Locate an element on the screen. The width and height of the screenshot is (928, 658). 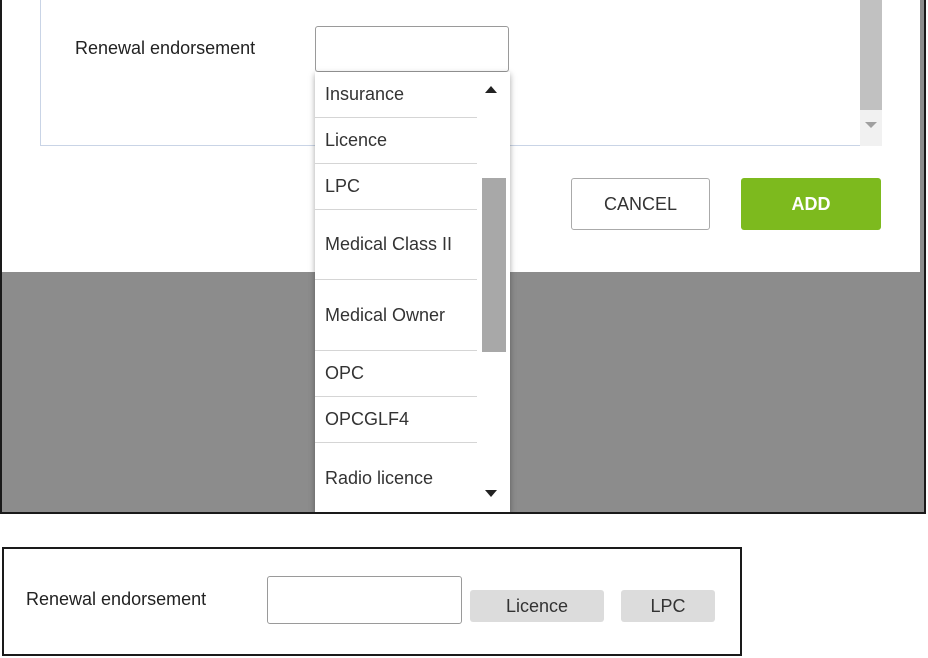
dropdown-option-insurance: Insurance is located at coordinates (396, 95).